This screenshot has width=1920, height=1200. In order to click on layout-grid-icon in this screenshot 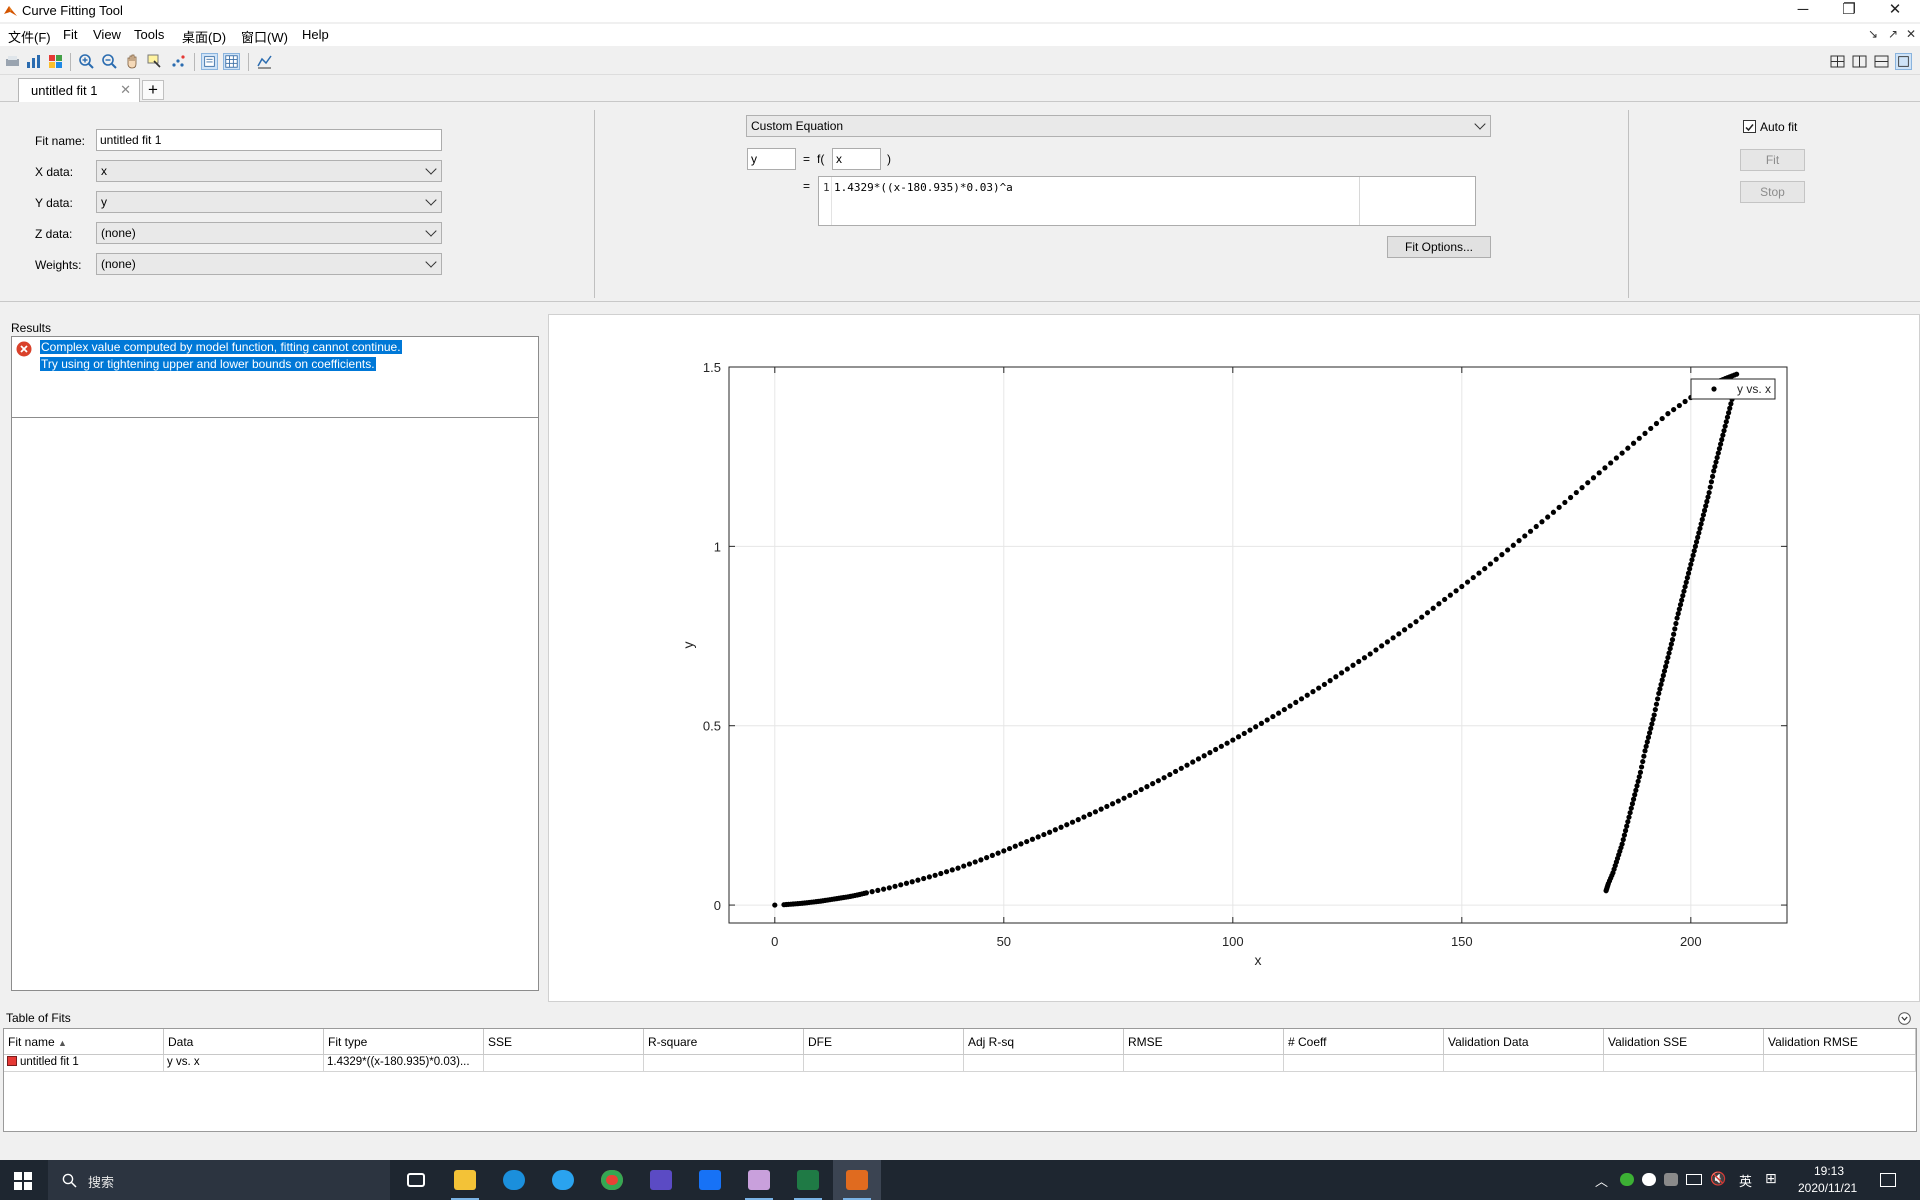, I will do `click(1837, 61)`.